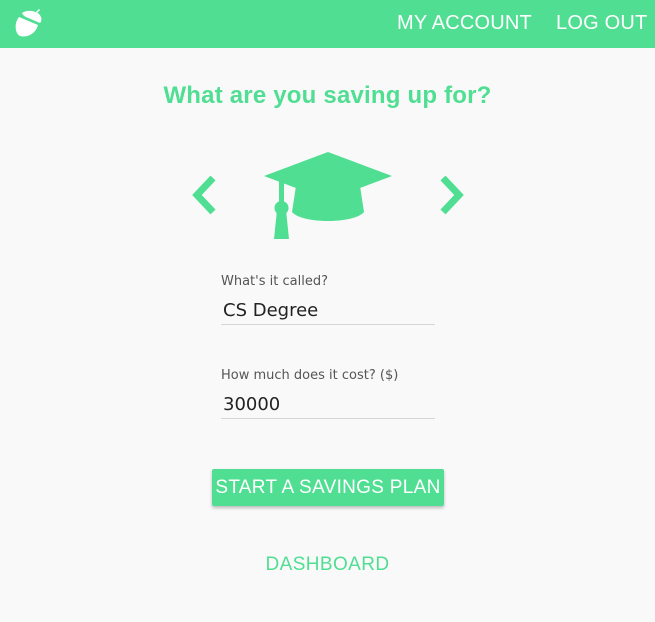  Describe the element at coordinates (310, 375) in the screenshot. I see `goal-cost-label: How much does it cost? ($)` at that location.